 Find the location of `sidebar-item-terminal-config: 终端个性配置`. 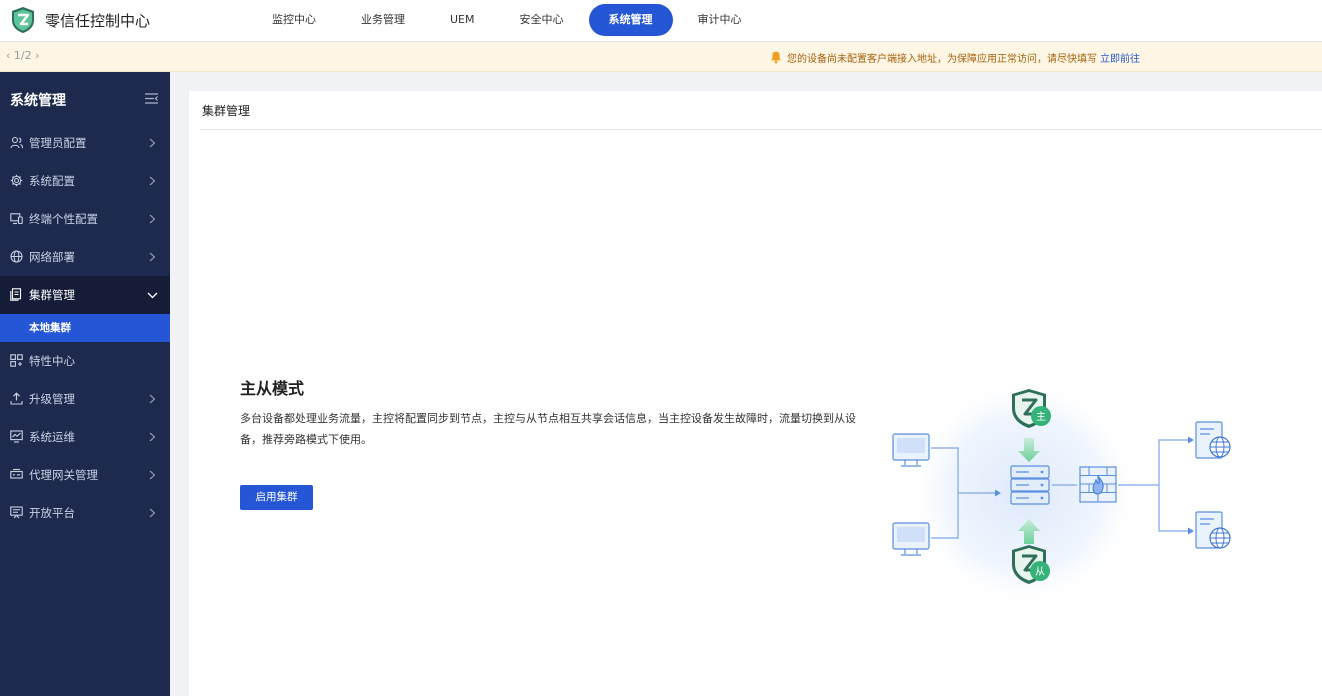

sidebar-item-terminal-config: 终端个性配置 is located at coordinates (85, 219).